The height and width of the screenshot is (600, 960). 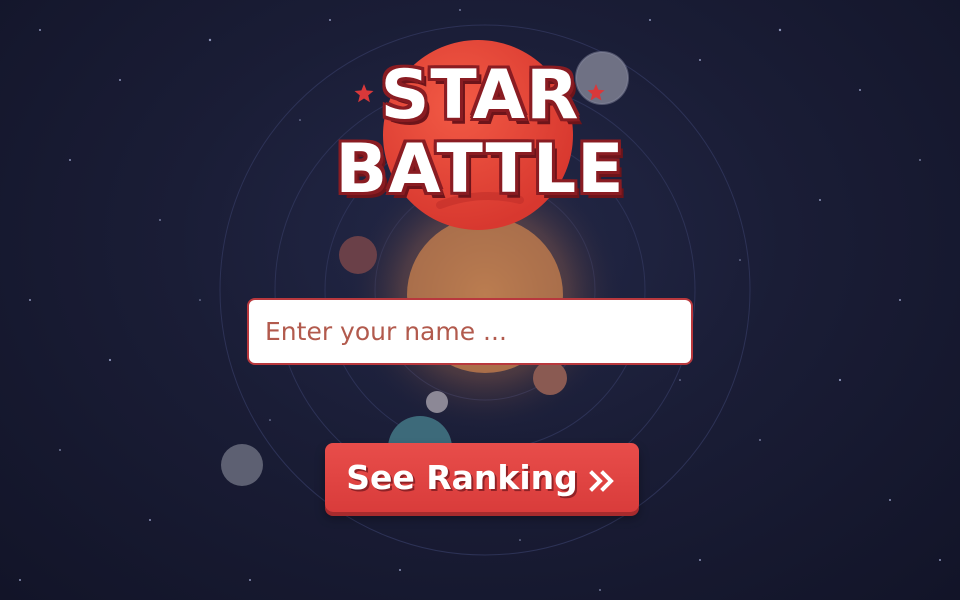 I want to click on tiny-moon, so click(x=437, y=402).